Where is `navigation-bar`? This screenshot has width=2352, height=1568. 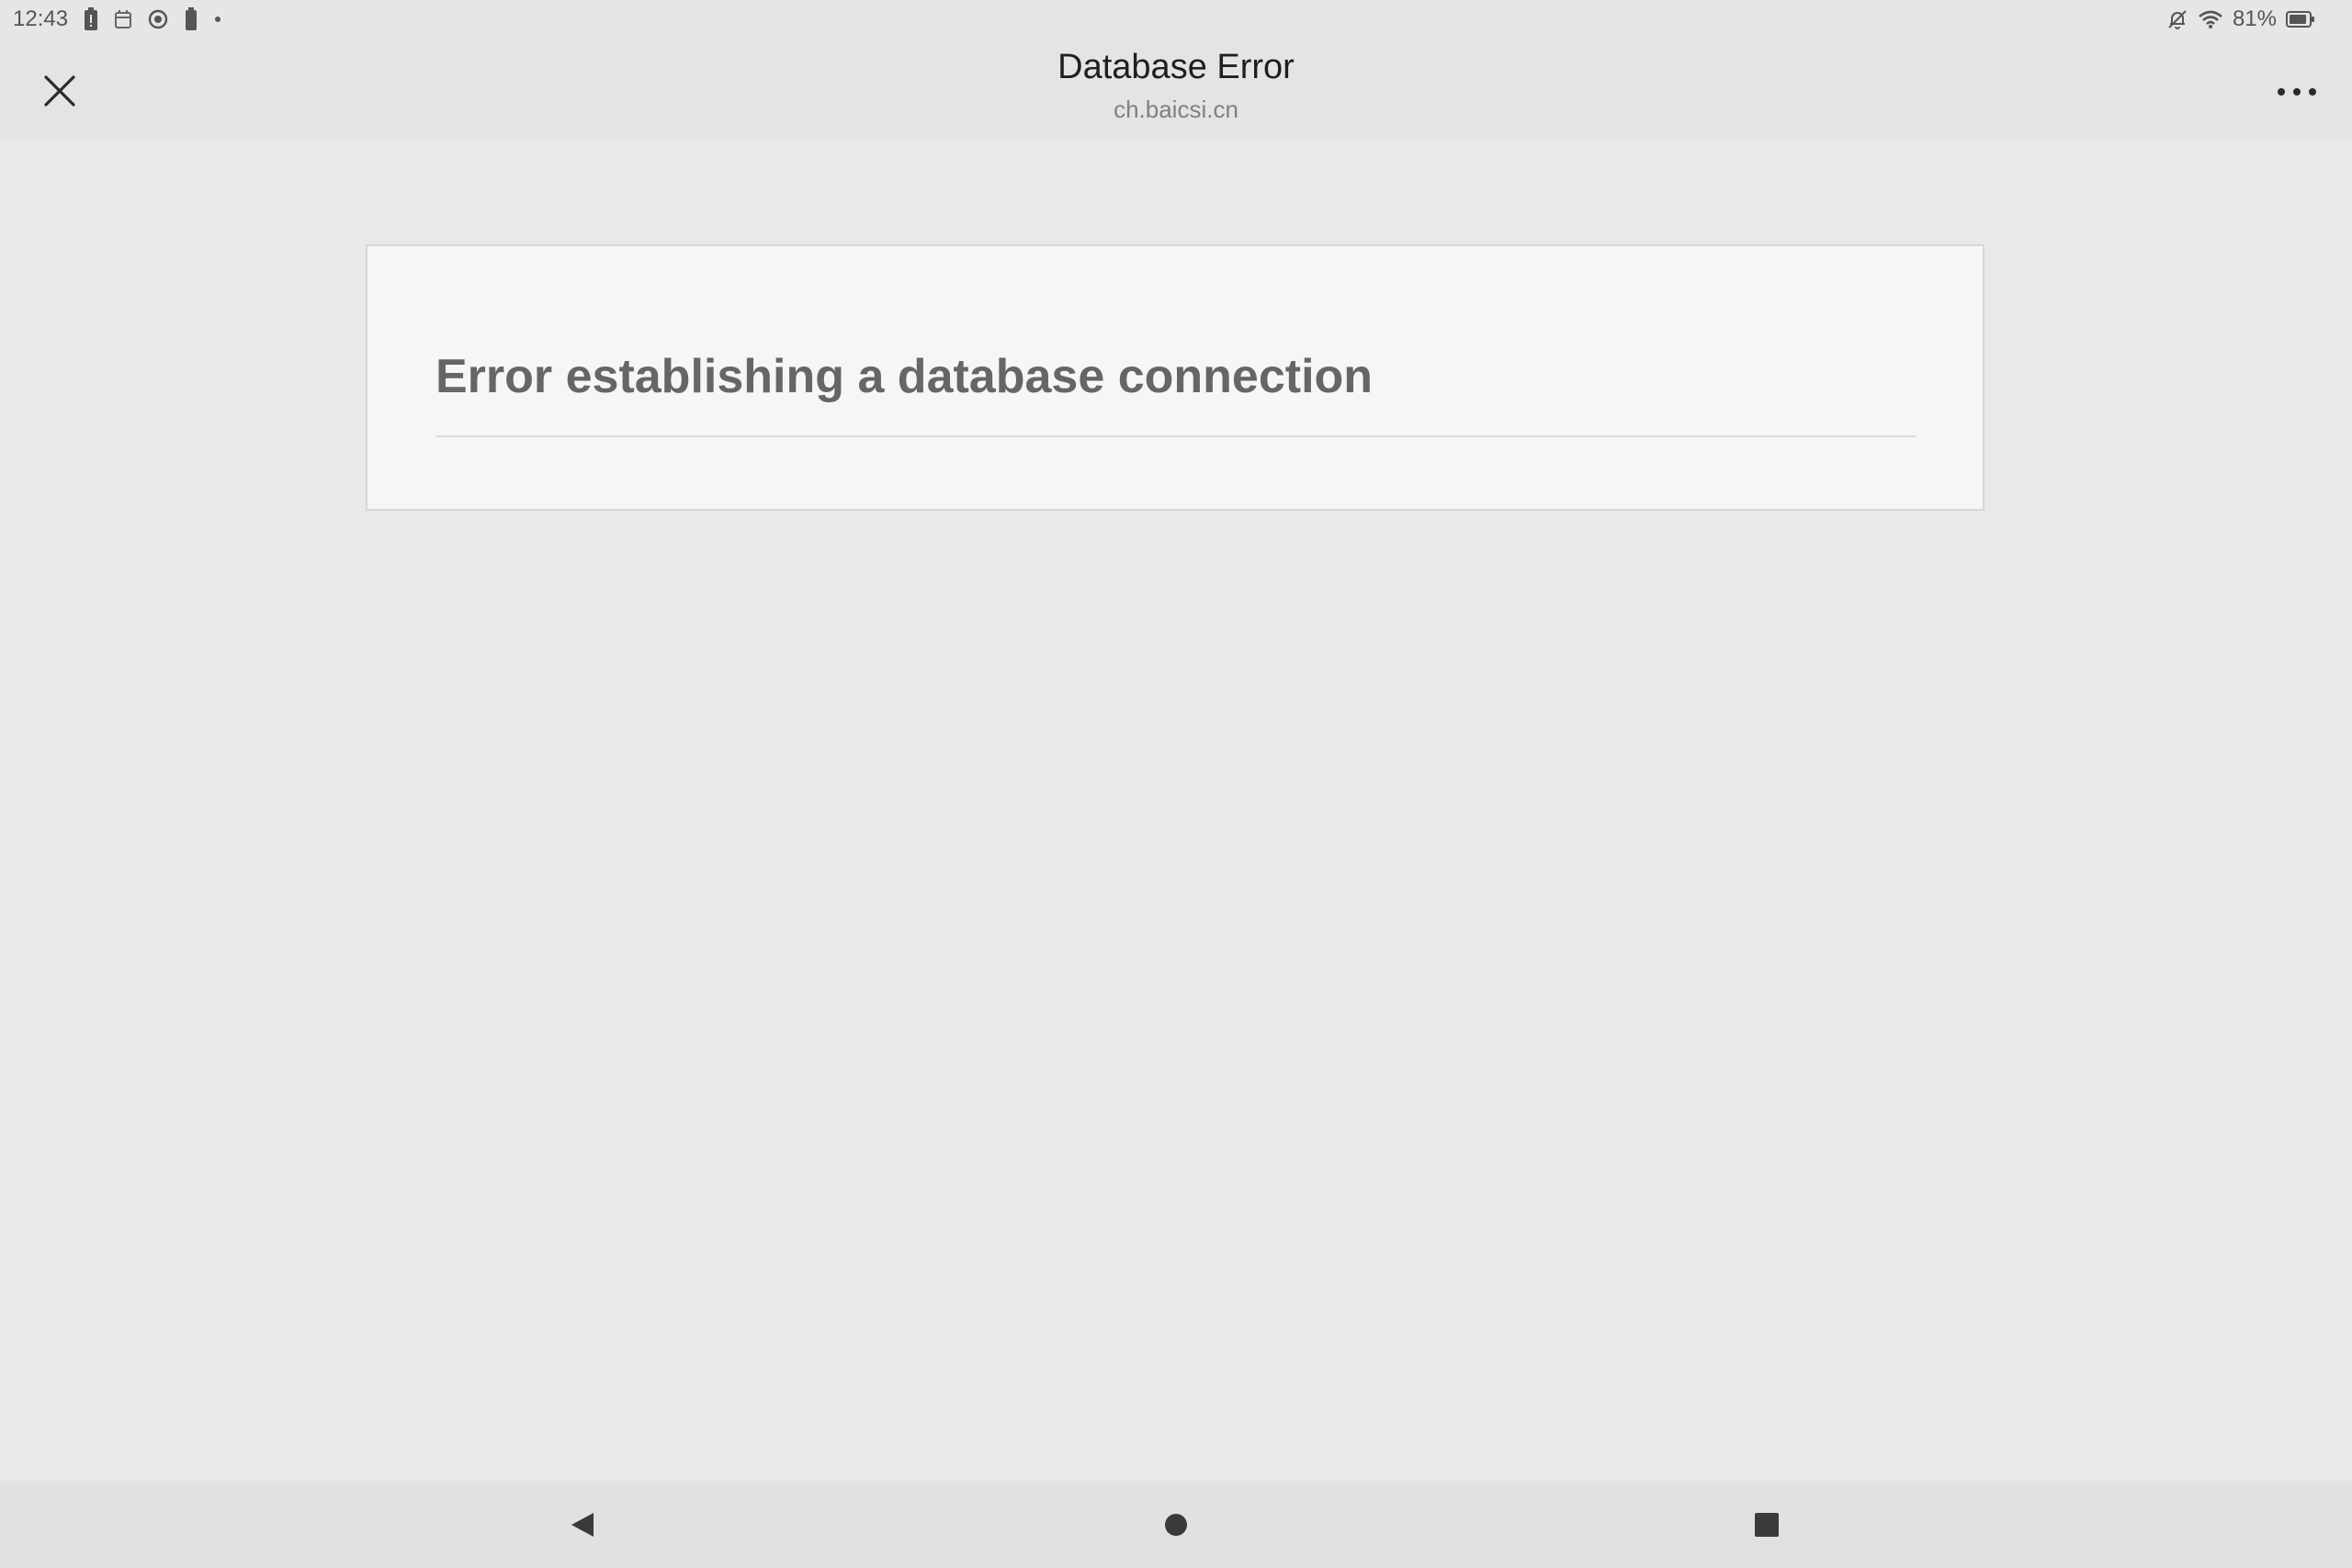 navigation-bar is located at coordinates (1176, 1525).